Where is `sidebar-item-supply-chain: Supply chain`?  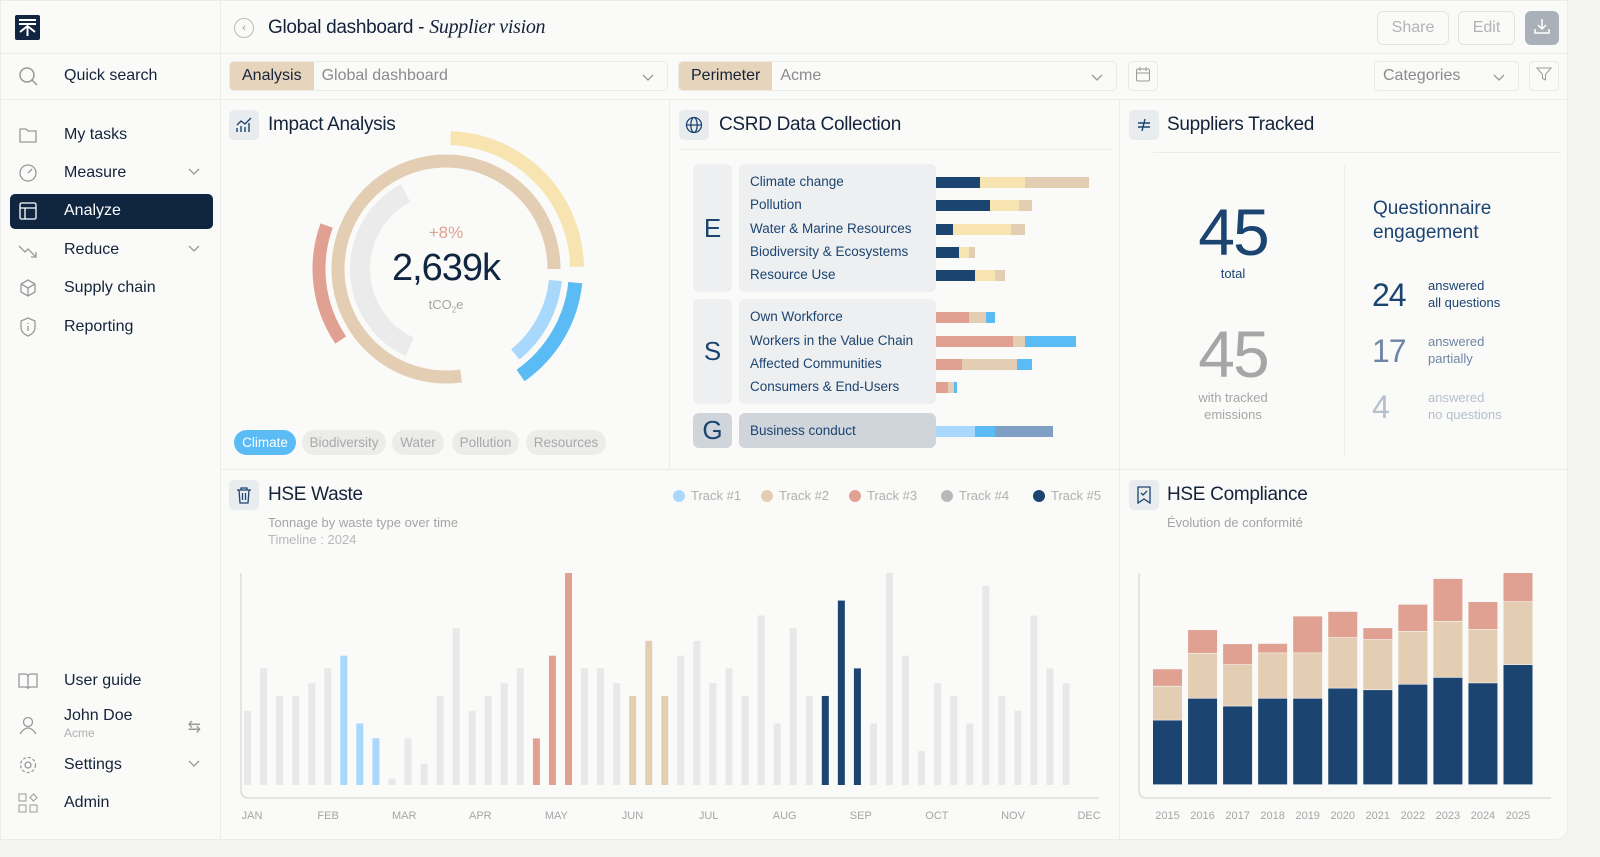 sidebar-item-supply-chain: Supply chain is located at coordinates (111, 288).